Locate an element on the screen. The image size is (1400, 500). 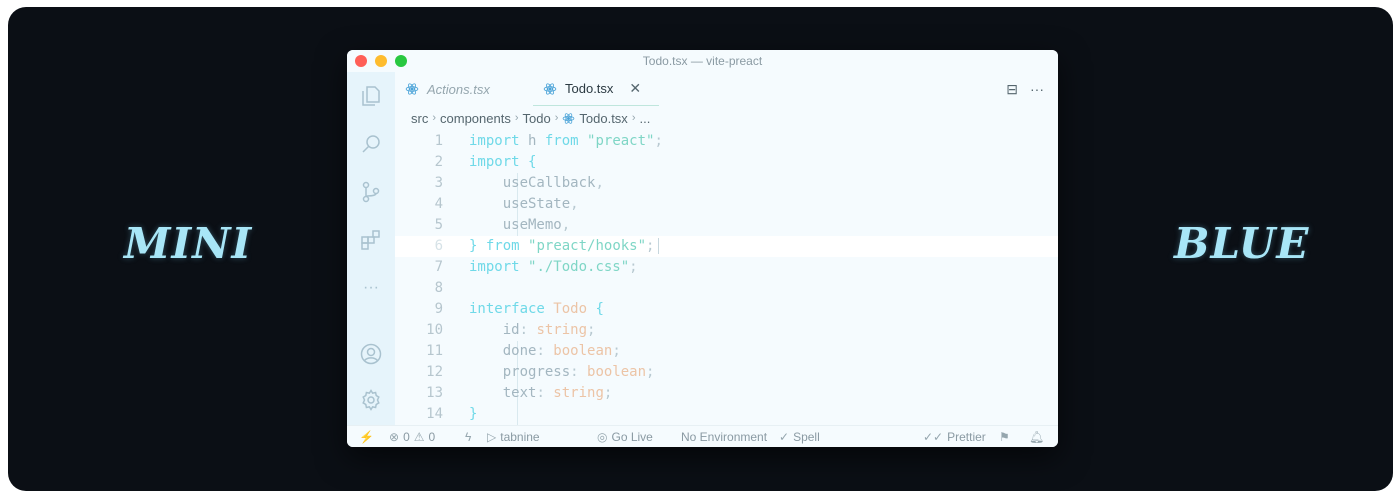
line-number: 1 is located at coordinates (438, 141).